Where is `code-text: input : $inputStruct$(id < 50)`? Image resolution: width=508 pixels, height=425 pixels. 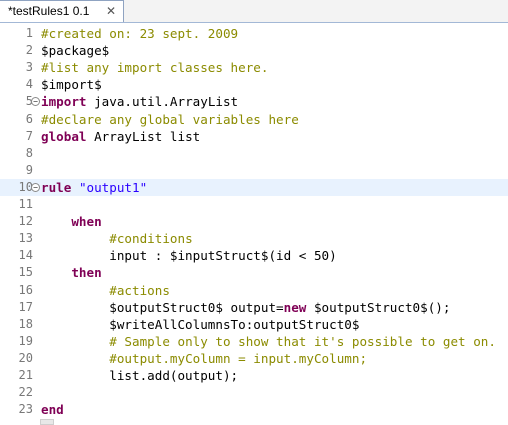 code-text: input : $inputStruct$(id < 50) is located at coordinates (188, 255).